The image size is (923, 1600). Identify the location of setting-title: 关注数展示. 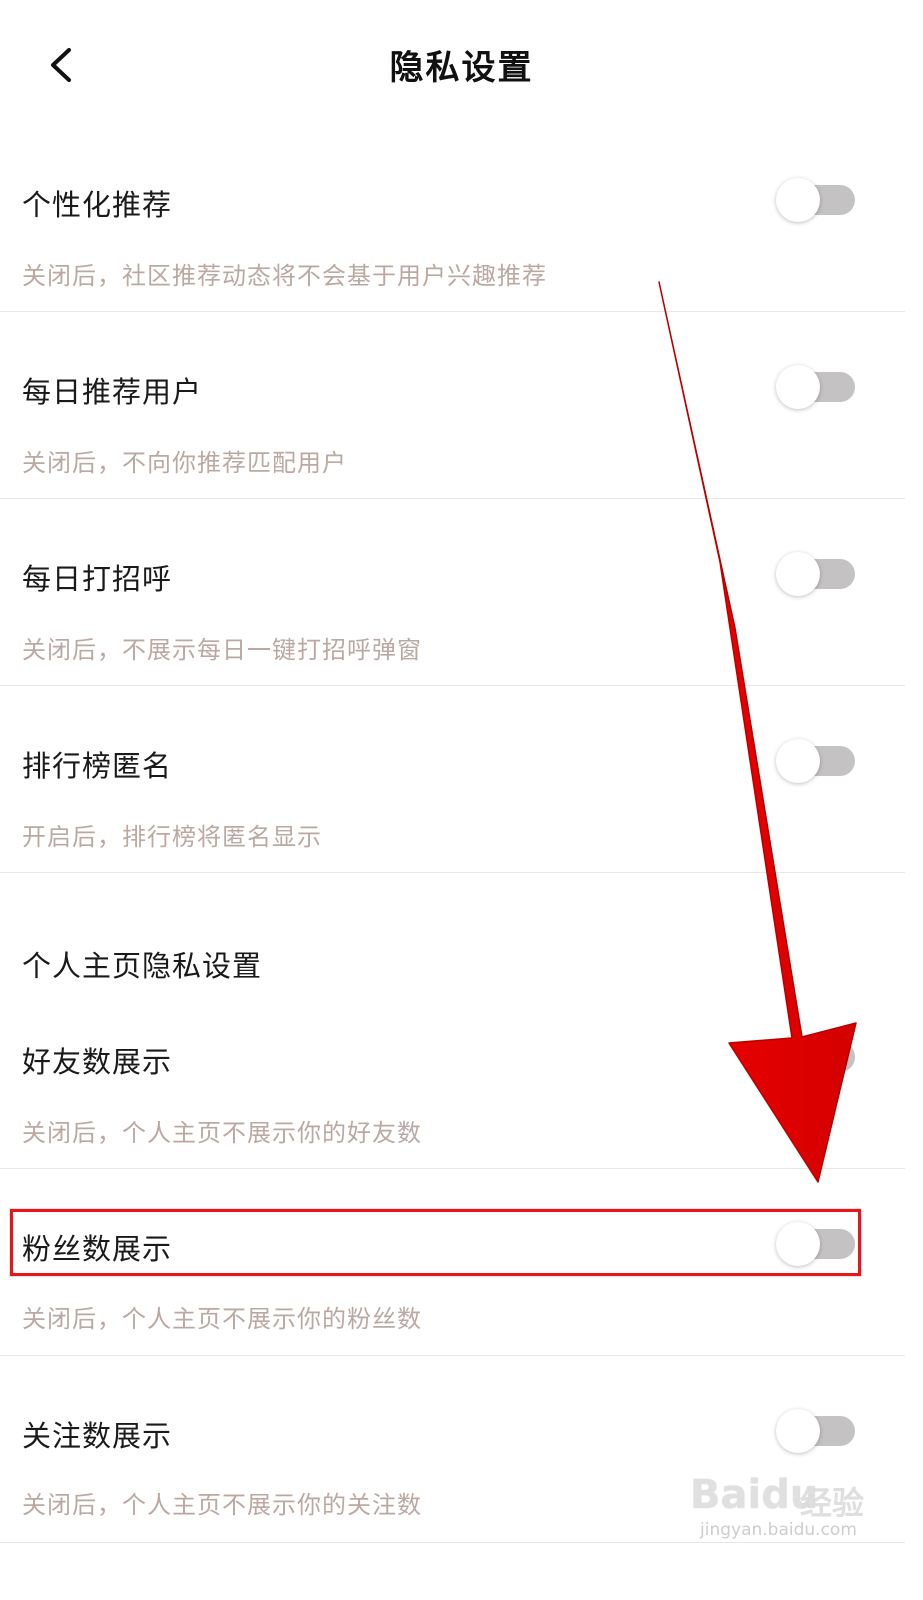
(97, 1436).